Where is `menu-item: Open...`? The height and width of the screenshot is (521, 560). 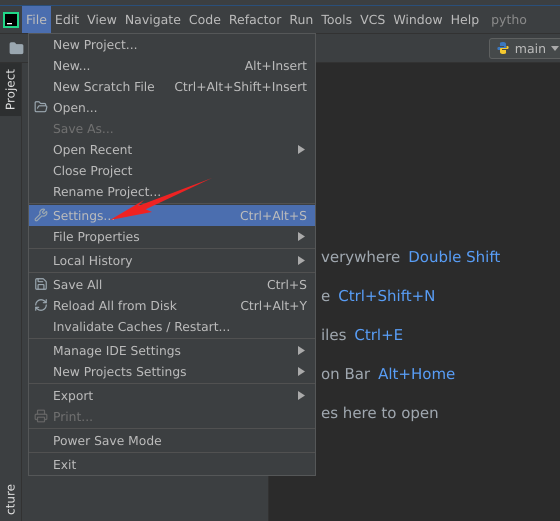 menu-item: Open... is located at coordinates (172, 107).